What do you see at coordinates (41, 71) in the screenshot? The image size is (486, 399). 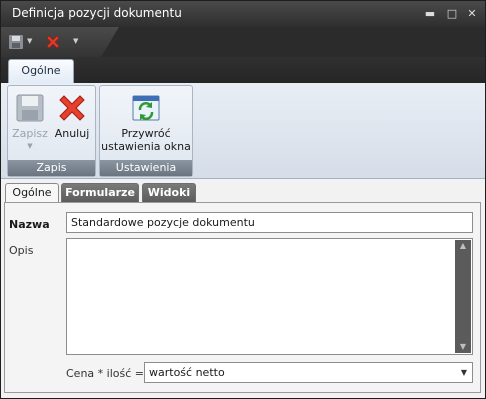 I see `ribbon-tab-general: Ogólne` at bounding box center [41, 71].